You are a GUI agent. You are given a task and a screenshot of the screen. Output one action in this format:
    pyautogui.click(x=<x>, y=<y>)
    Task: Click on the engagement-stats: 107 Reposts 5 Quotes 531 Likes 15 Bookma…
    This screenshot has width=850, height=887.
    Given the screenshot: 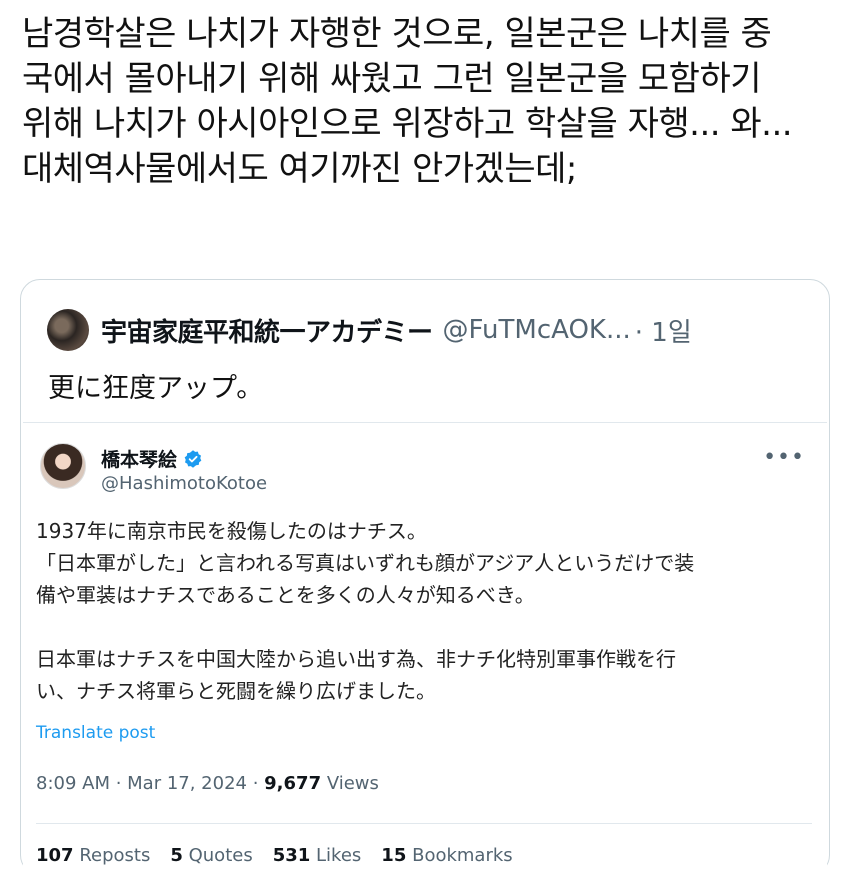 What is the action you would take?
    pyautogui.click(x=274, y=855)
    